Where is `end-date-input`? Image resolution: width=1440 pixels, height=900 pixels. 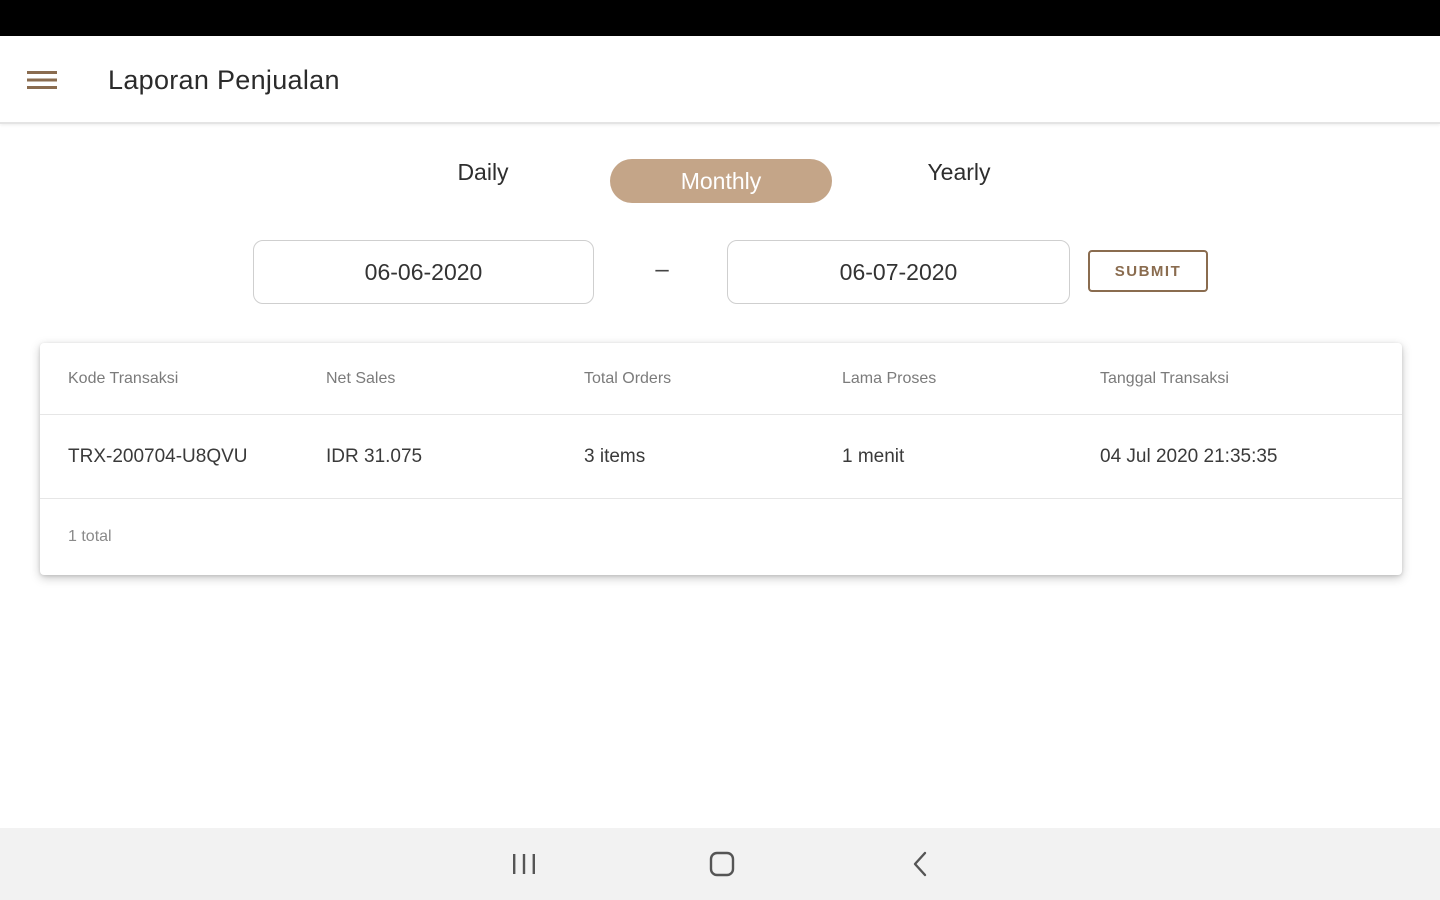
end-date-input is located at coordinates (898, 272).